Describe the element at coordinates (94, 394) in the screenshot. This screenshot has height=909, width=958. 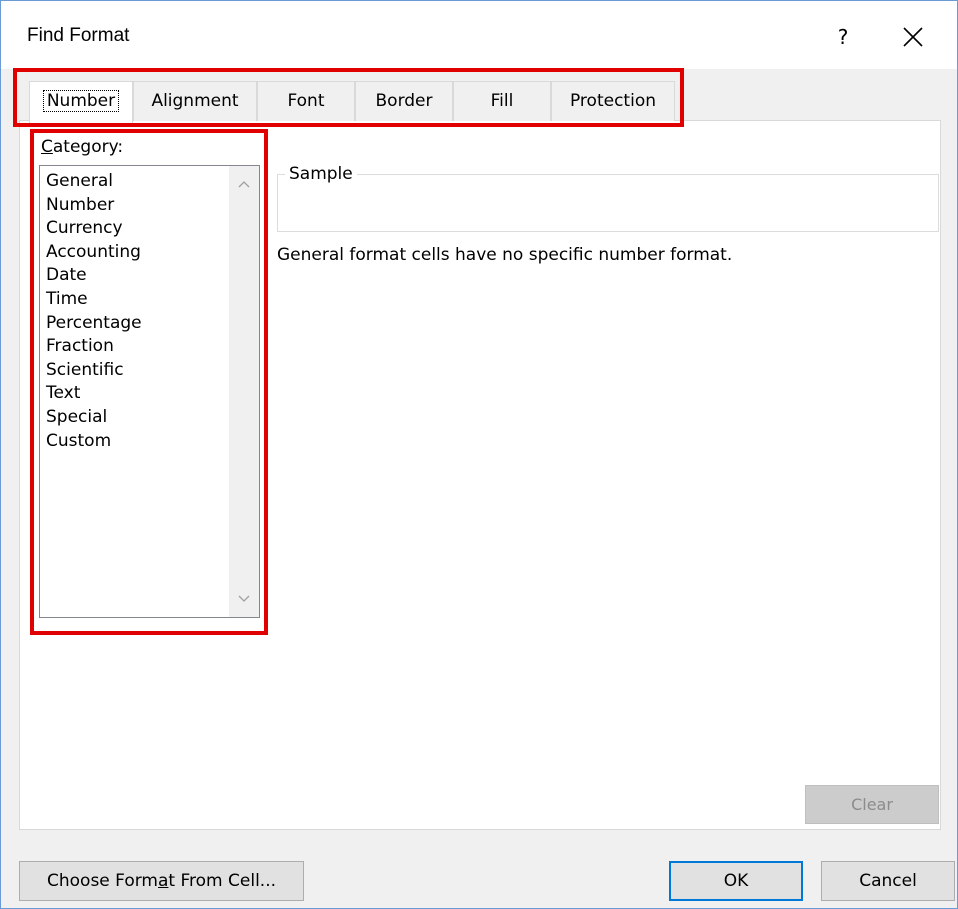
I see `list-item: Text` at that location.